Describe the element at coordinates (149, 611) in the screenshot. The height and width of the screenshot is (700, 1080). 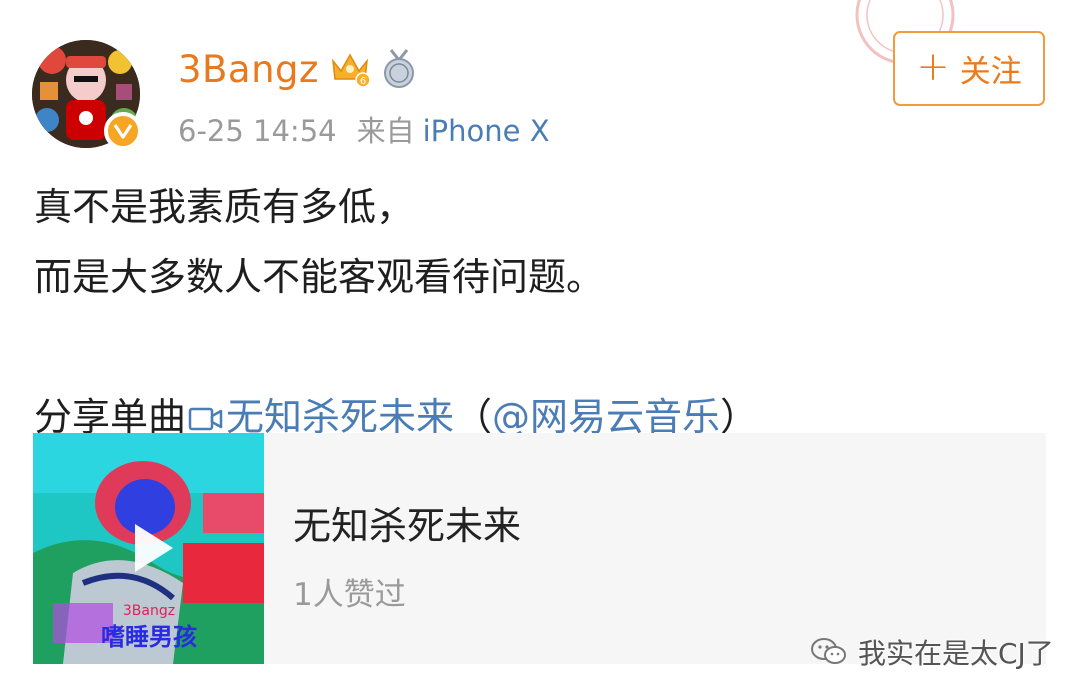
I see `cover-artist-text: 3Bangz` at that location.